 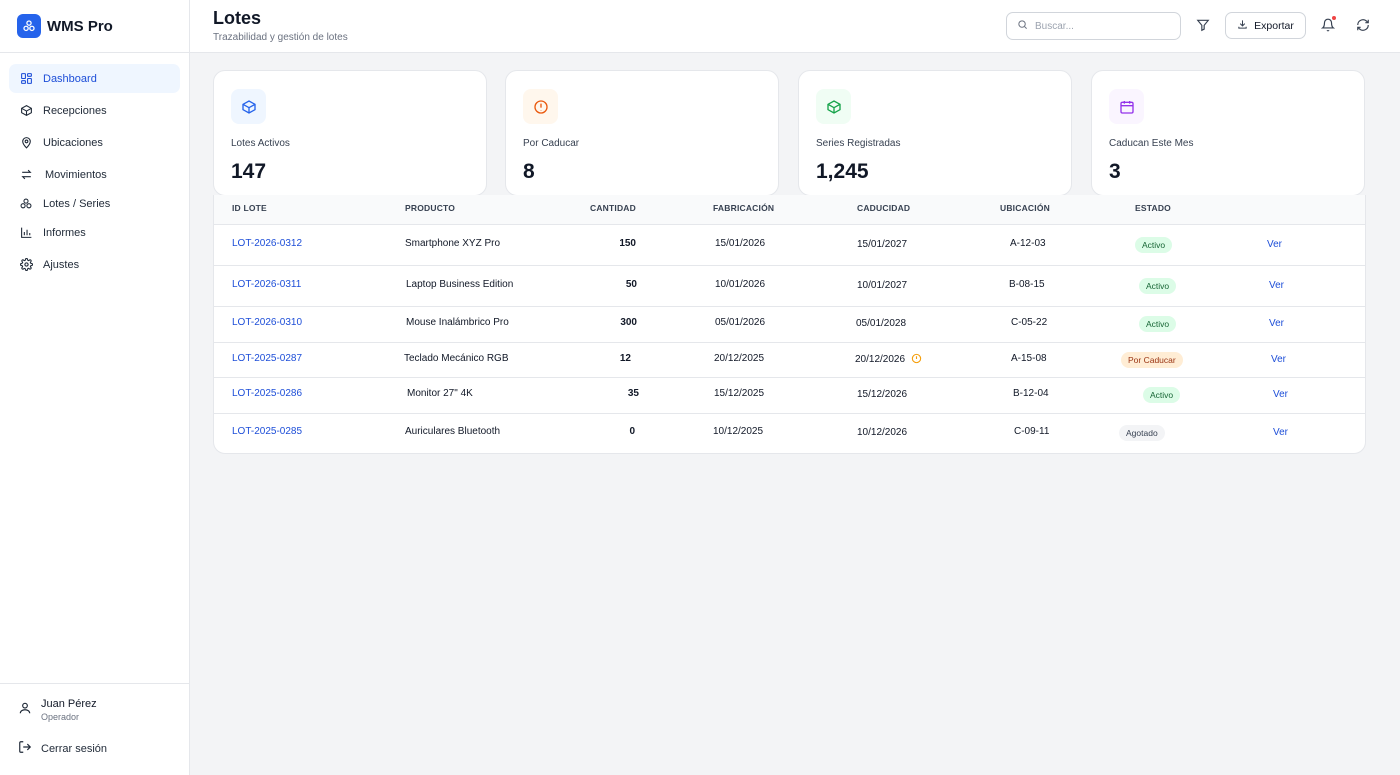 What do you see at coordinates (237, 18) in the screenshot?
I see `page-title: Lotes` at bounding box center [237, 18].